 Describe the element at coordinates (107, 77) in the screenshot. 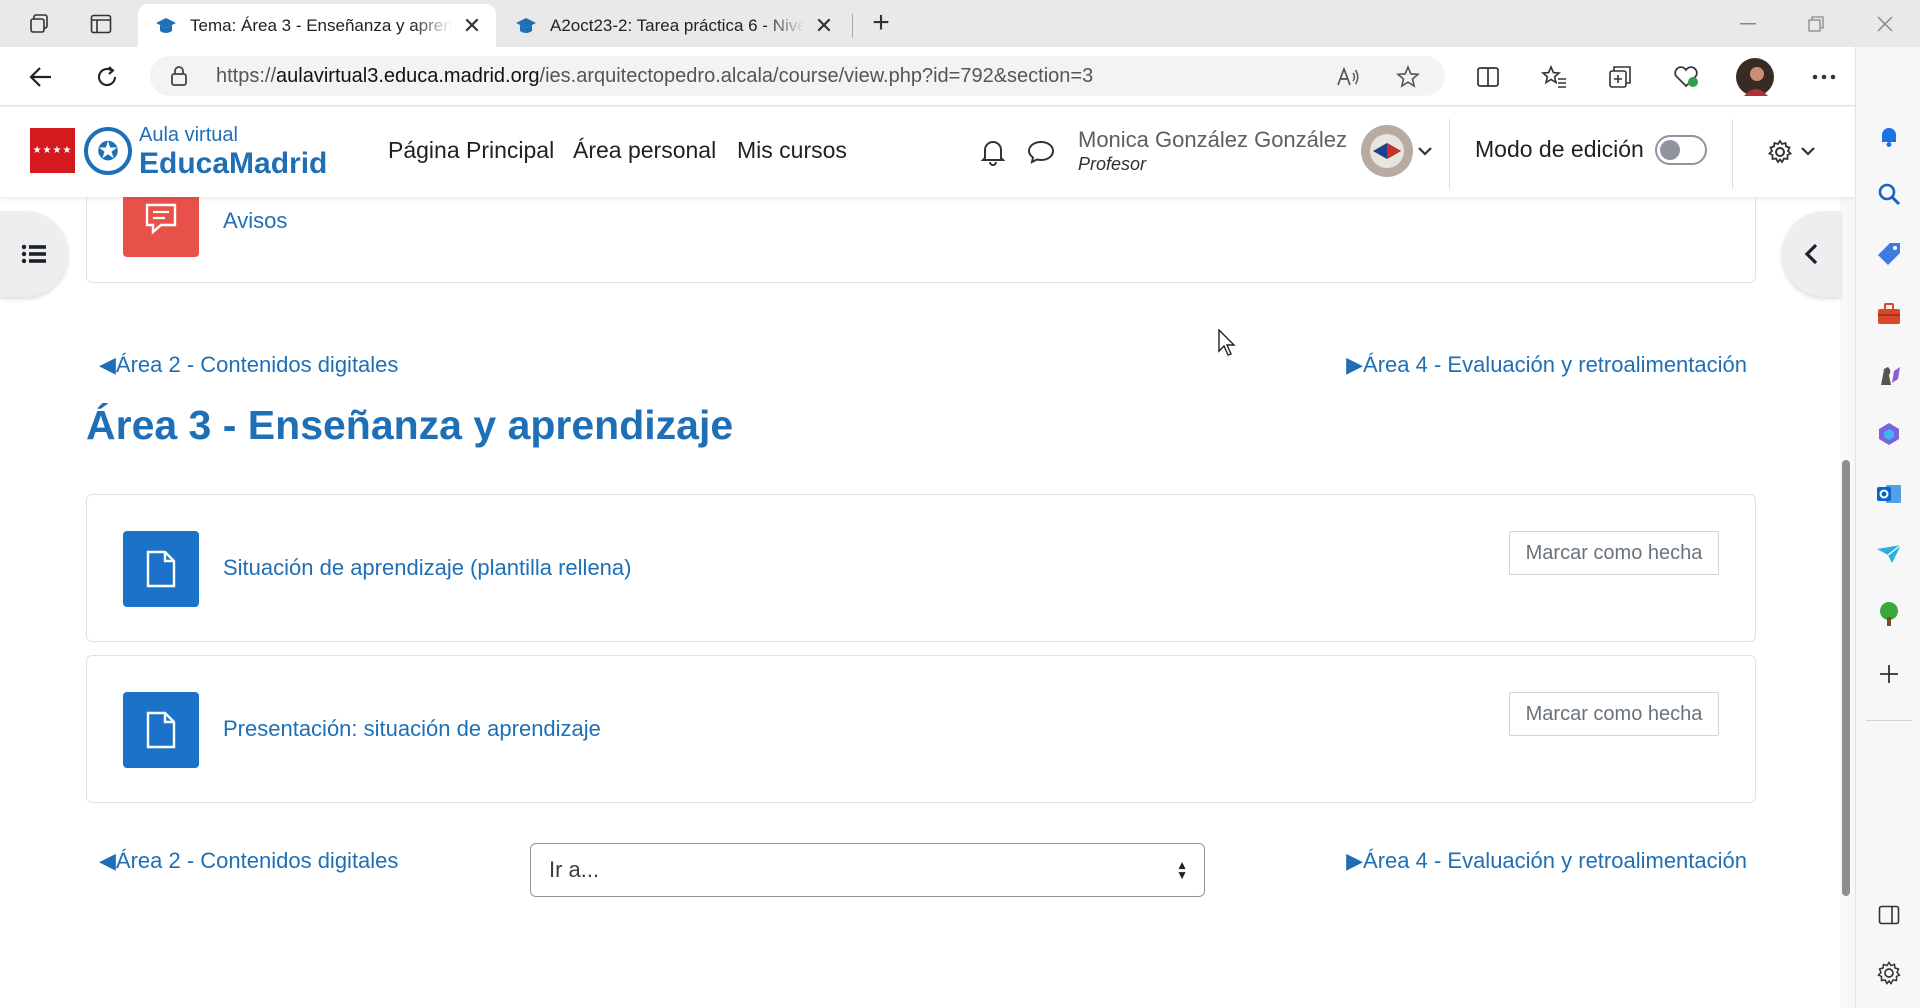

I see `reload-icon` at that location.